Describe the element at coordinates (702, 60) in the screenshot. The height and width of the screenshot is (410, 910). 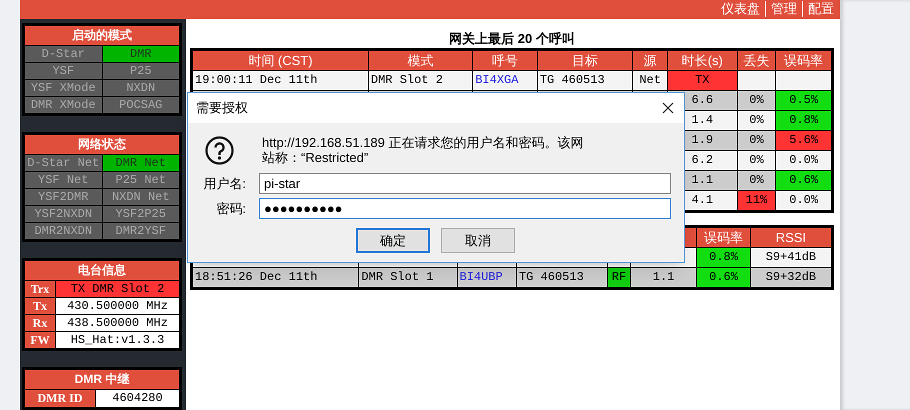
I see `column-header: 时长(s)` at that location.